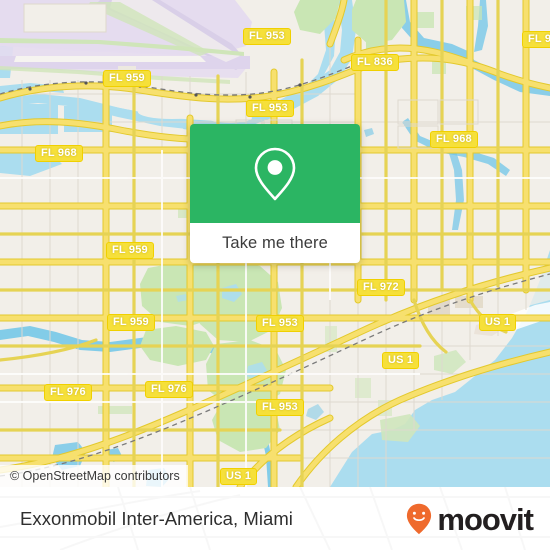 Image resolution: width=550 pixels, height=550 pixels. I want to click on road-shield: FL 972, so click(381, 287).